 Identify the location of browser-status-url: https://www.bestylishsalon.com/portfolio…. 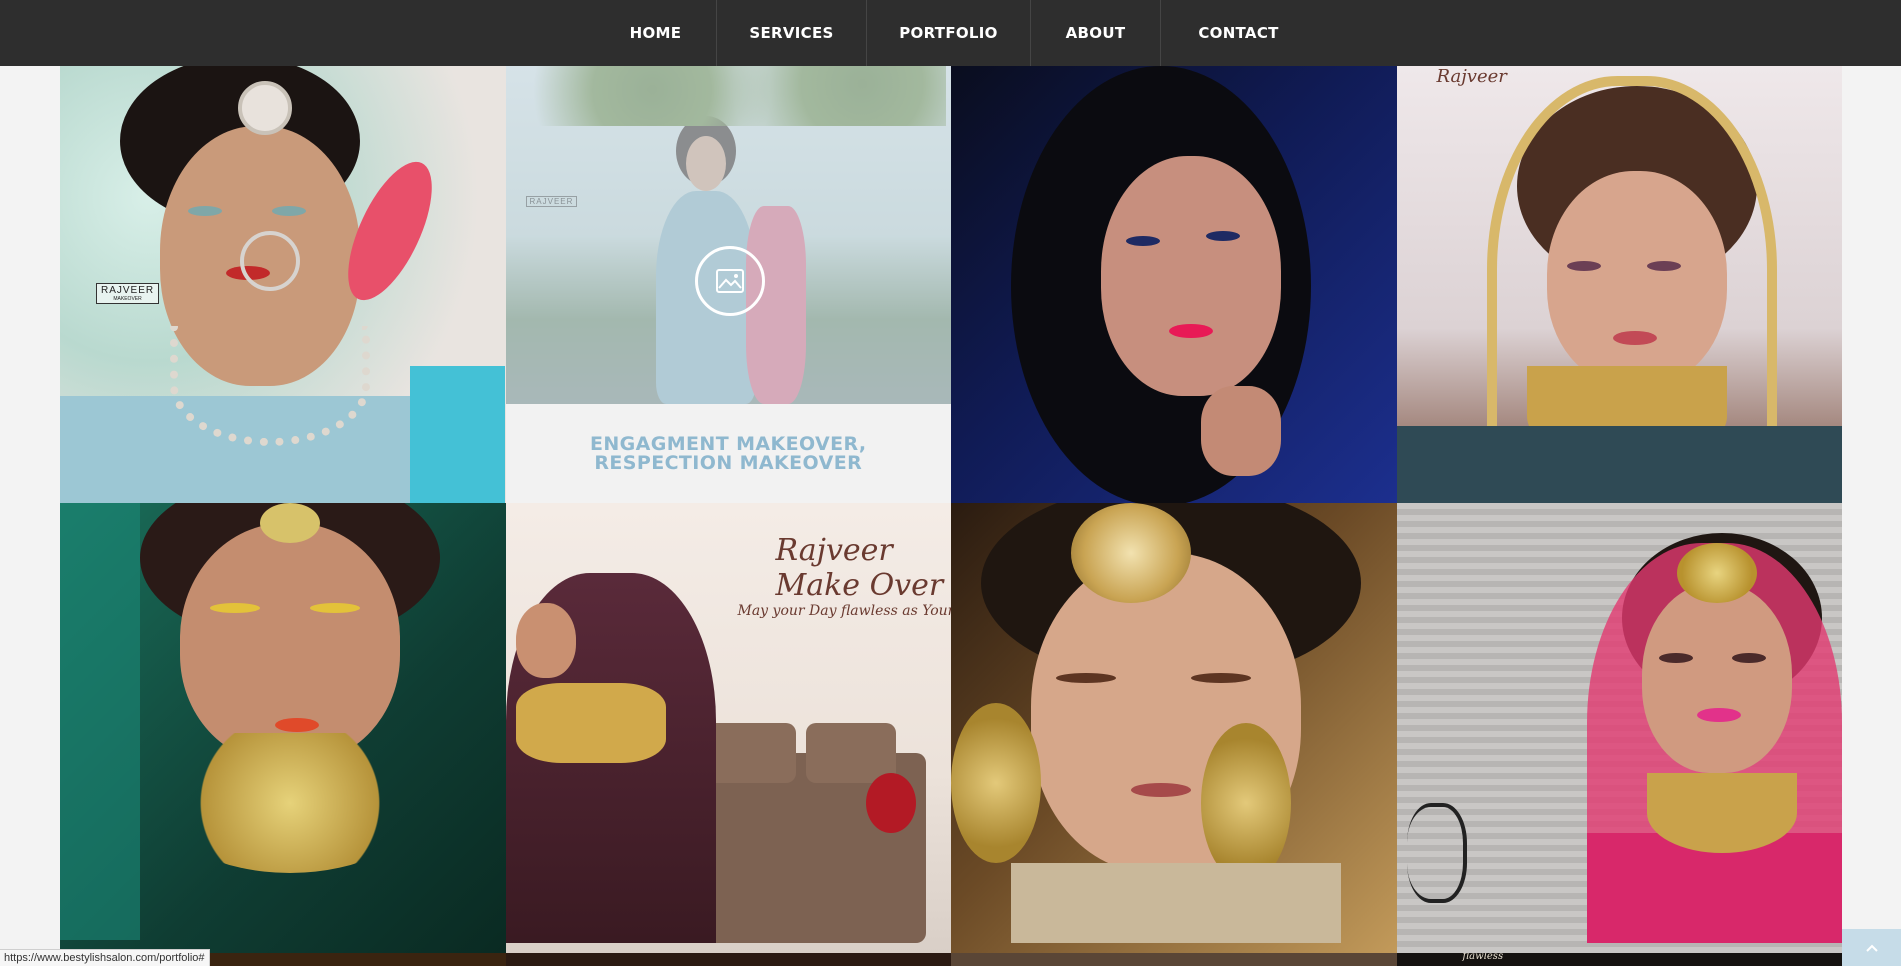
(105, 957).